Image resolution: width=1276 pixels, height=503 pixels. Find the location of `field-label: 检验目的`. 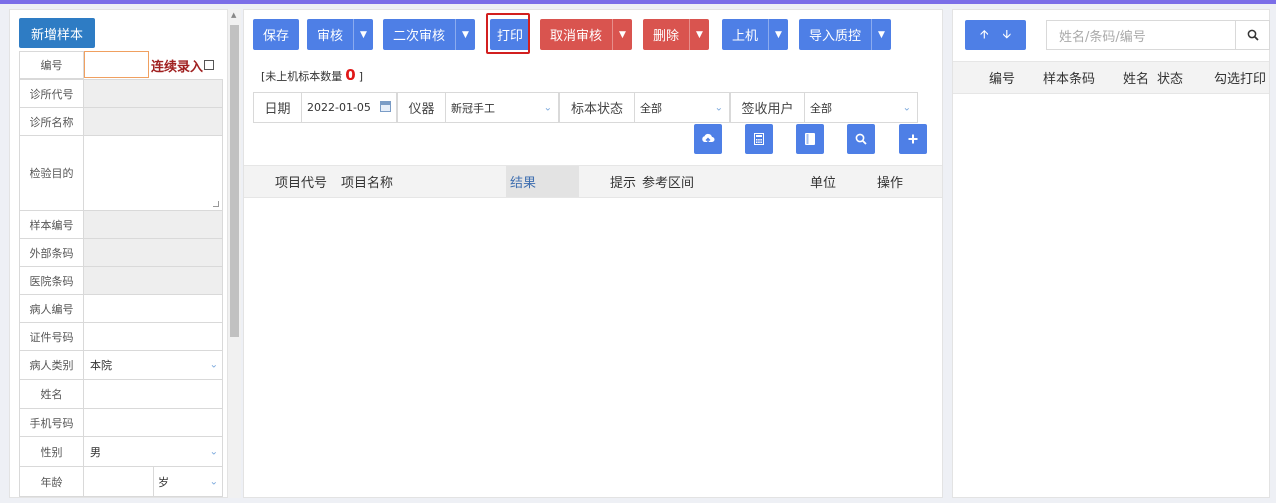

field-label: 检验目的 is located at coordinates (51, 173).